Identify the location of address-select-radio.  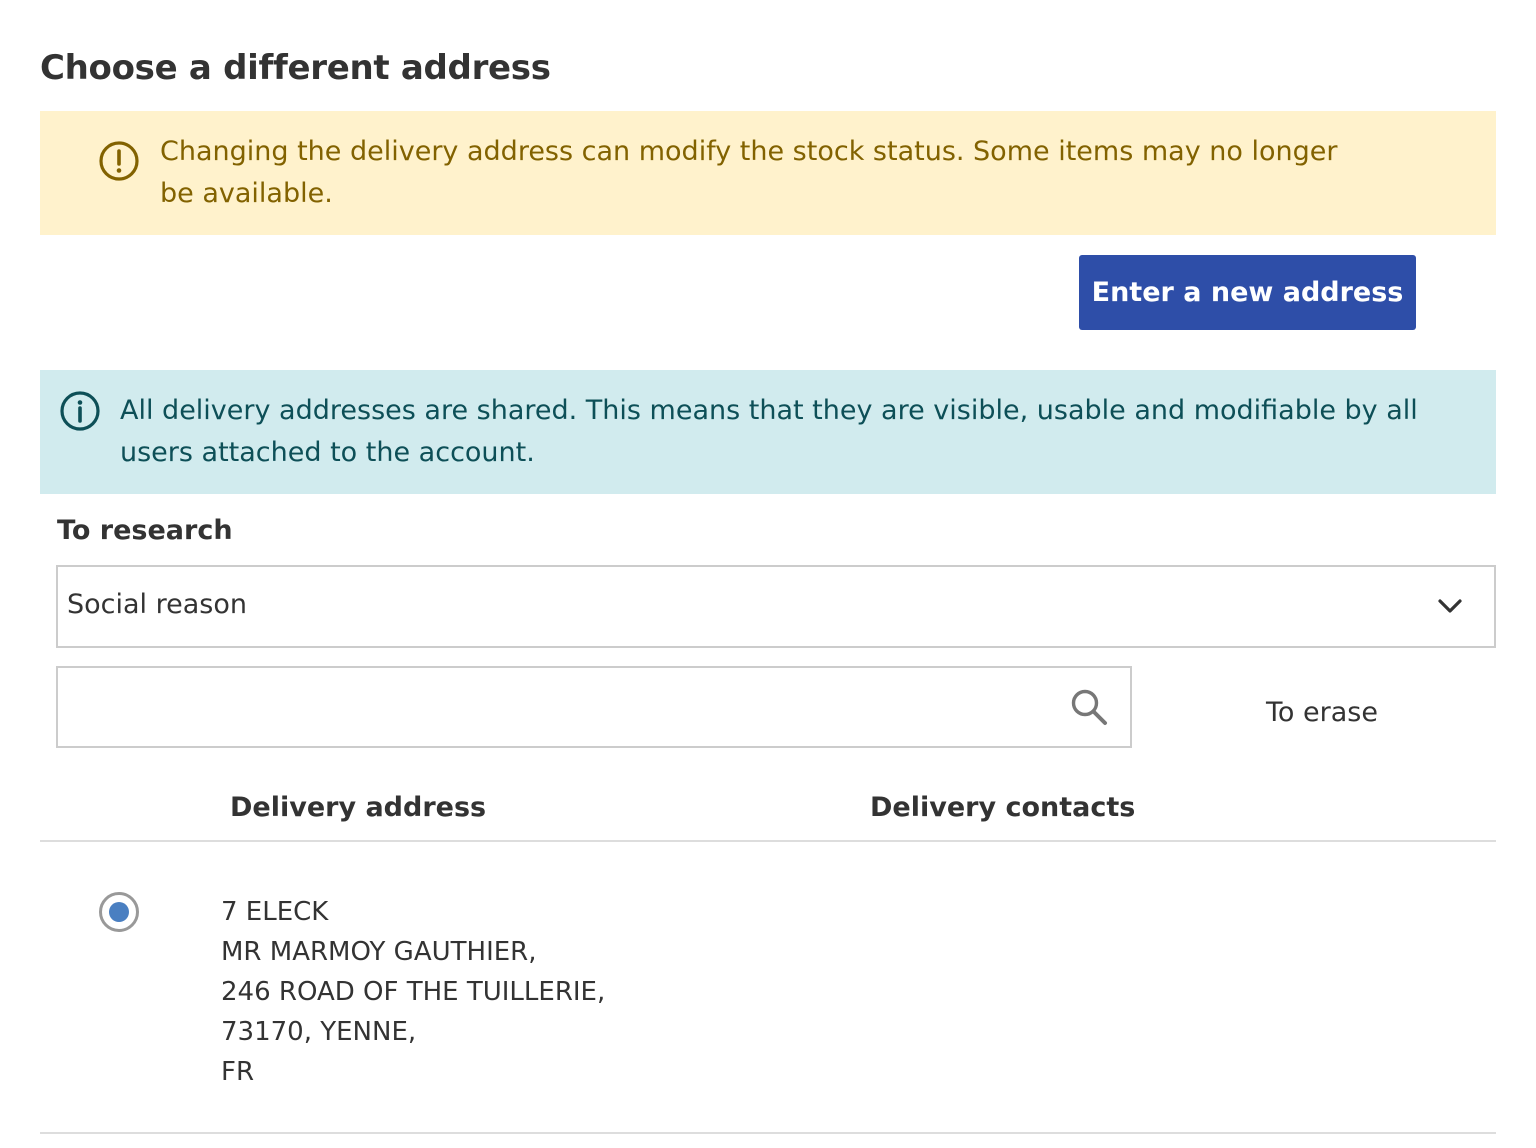
(119, 912).